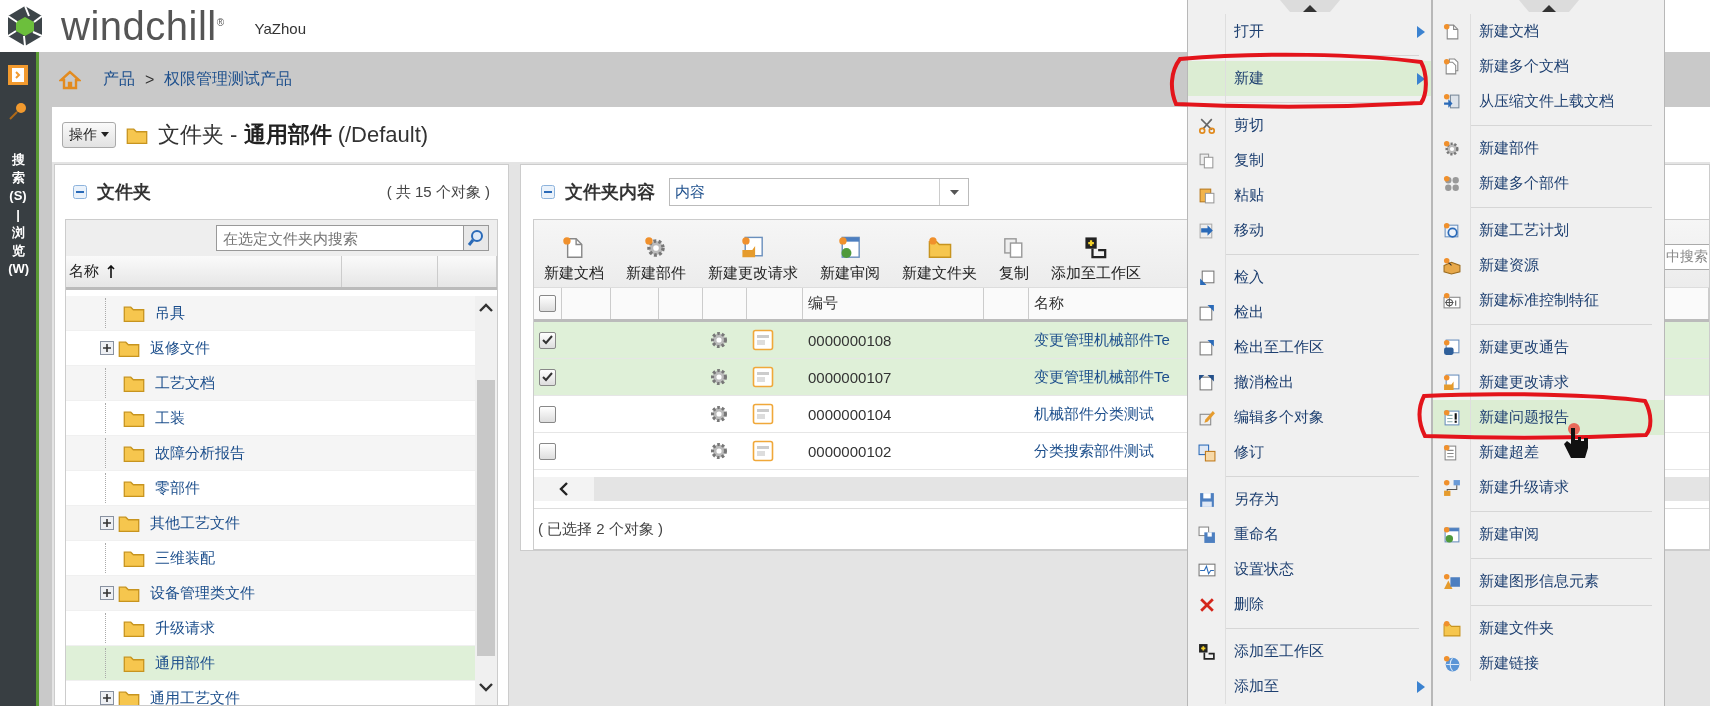 The image size is (1710, 706). I want to click on toolbar-button: 新建审阅, so click(850, 259).